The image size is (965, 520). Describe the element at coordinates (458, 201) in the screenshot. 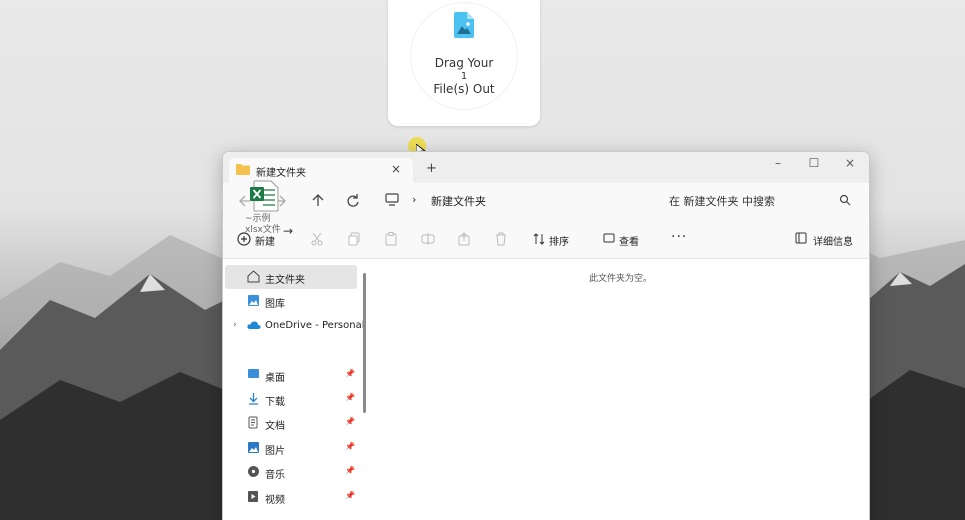

I see `breadcrumb-current-folder: 新建文件夹` at that location.